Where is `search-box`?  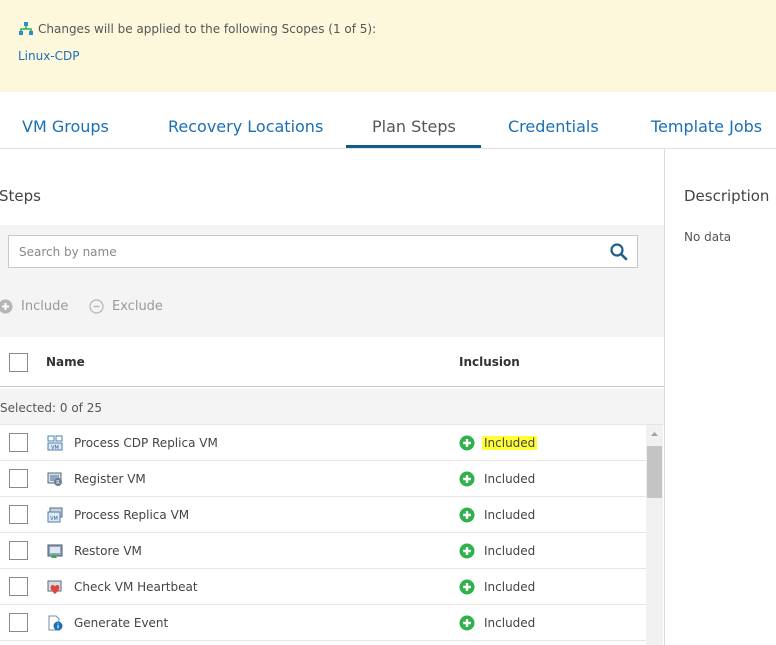
search-box is located at coordinates (323, 251).